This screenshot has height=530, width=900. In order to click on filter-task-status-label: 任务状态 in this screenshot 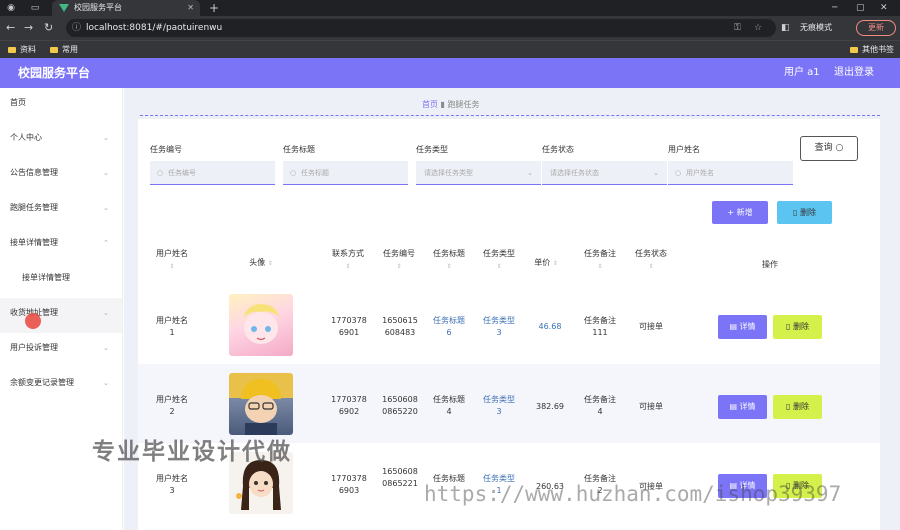, I will do `click(558, 149)`.